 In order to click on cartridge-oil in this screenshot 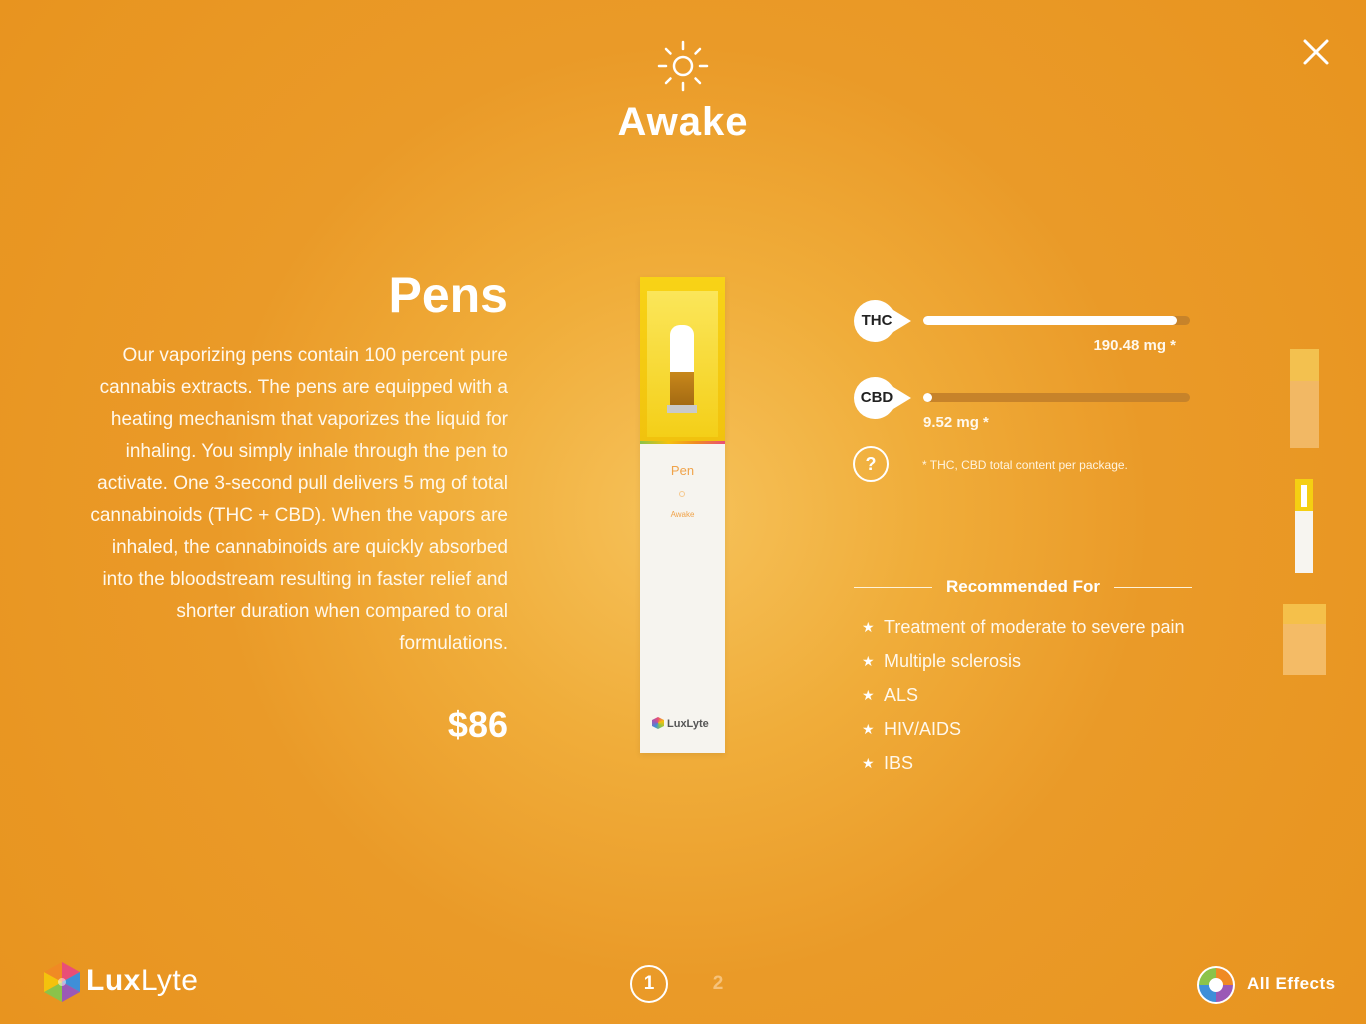, I will do `click(682, 389)`.